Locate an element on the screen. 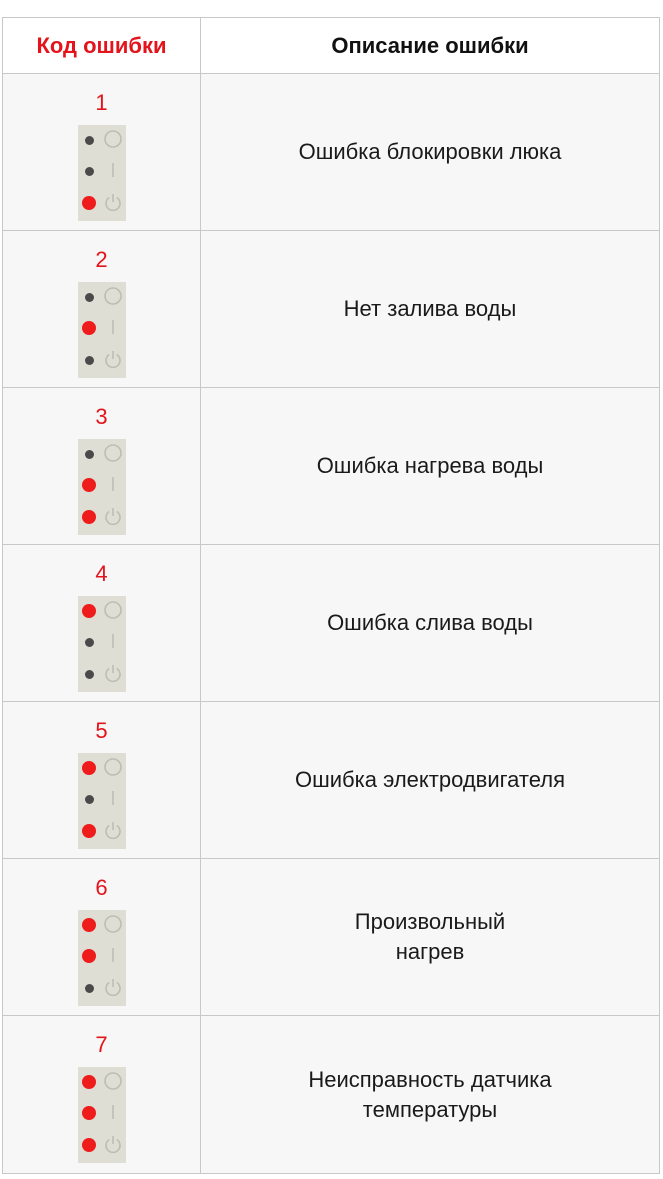  description-cell: Ошибка слива воды is located at coordinates (430, 623).